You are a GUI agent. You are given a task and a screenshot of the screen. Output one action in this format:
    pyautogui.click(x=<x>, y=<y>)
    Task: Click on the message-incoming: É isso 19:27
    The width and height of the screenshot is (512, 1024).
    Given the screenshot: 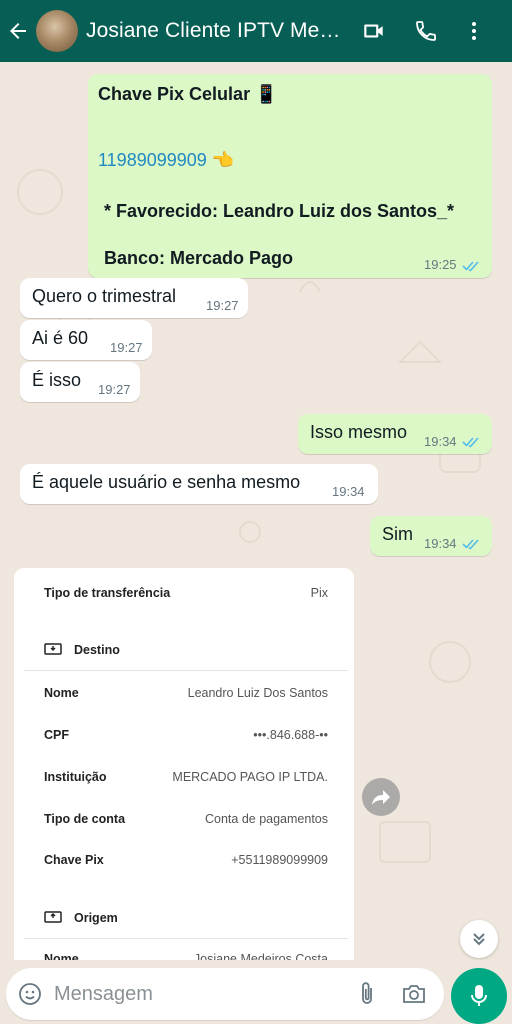 What is the action you would take?
    pyautogui.click(x=80, y=382)
    